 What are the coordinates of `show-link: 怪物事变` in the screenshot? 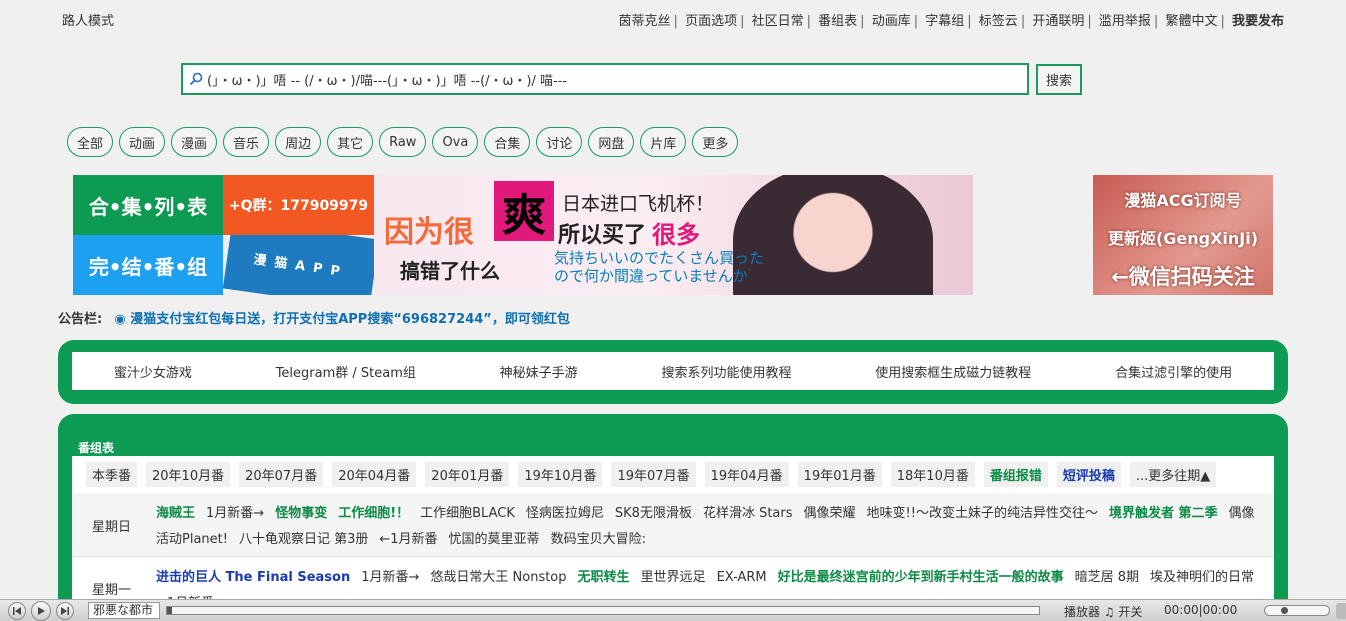 It's located at (301, 513).